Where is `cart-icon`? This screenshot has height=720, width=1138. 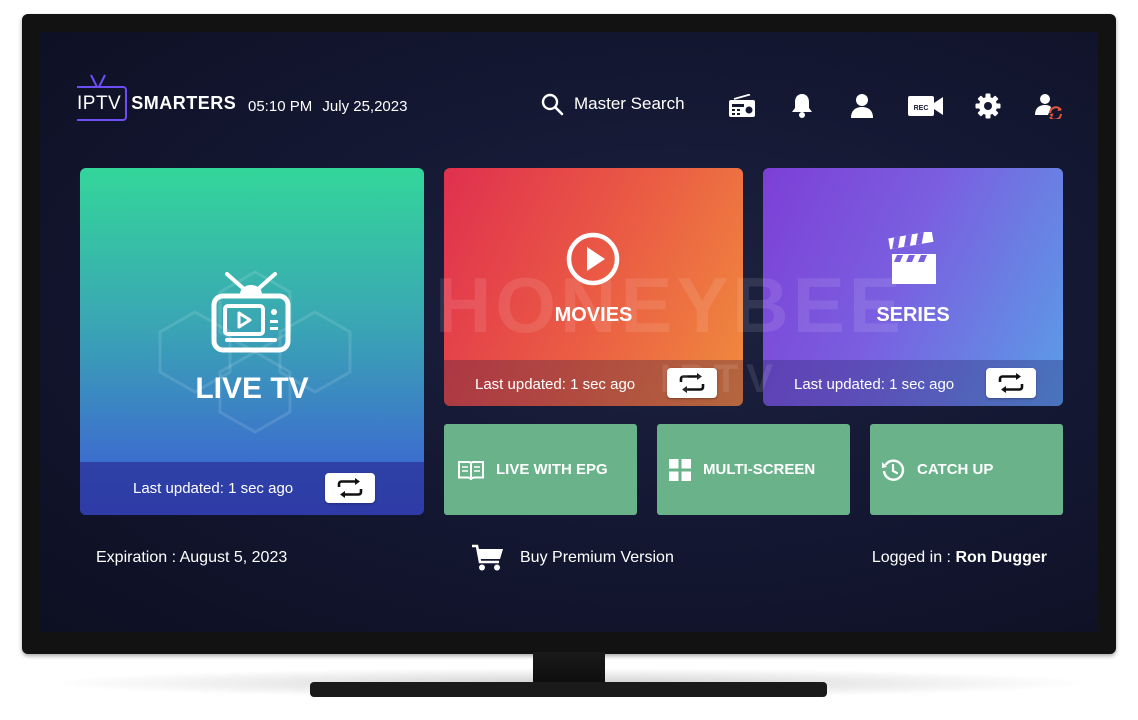
cart-icon is located at coordinates (487, 557).